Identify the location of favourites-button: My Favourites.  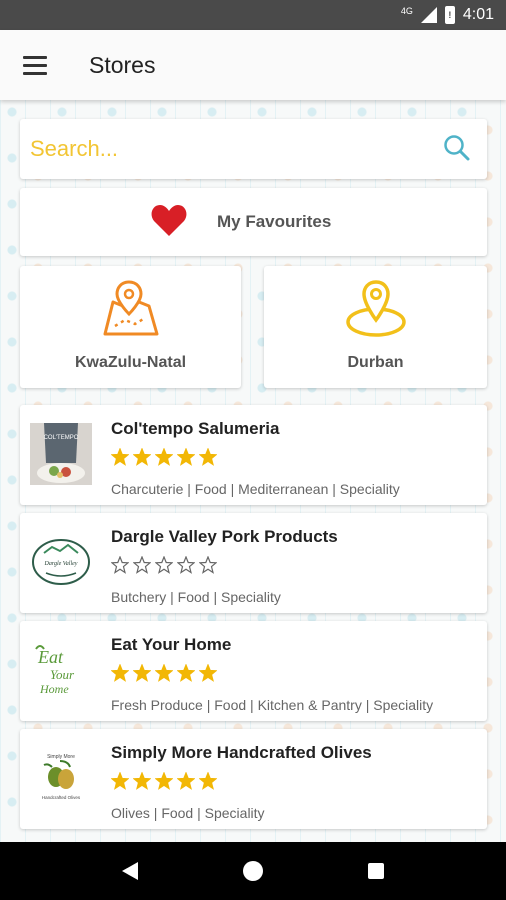
(253, 222).